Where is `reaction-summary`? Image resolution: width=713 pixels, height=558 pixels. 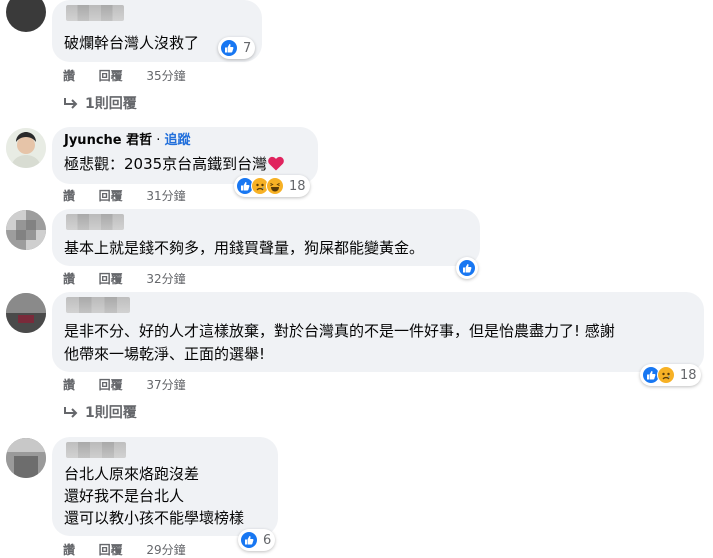 reaction-summary is located at coordinates (467, 268).